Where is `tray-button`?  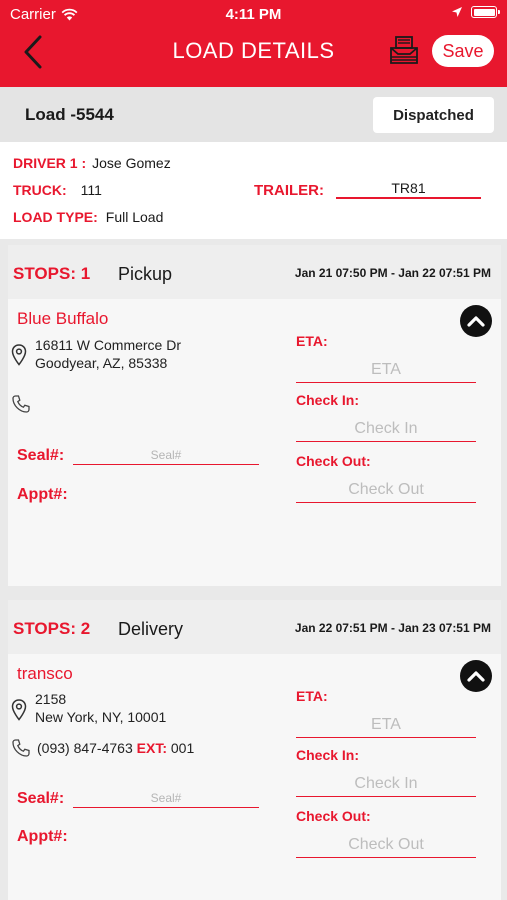
tray-button is located at coordinates (404, 50).